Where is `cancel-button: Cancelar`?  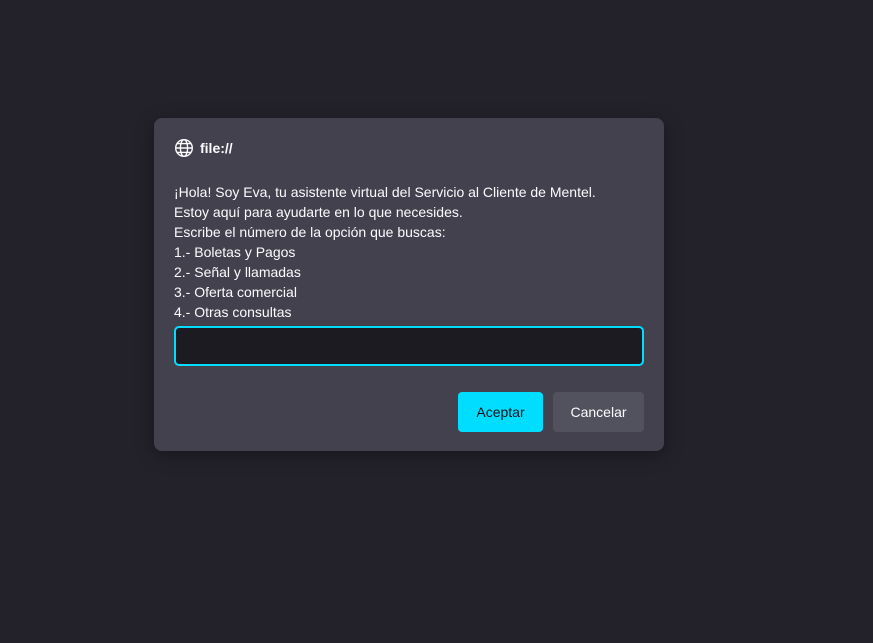 cancel-button: Cancelar is located at coordinates (598, 412).